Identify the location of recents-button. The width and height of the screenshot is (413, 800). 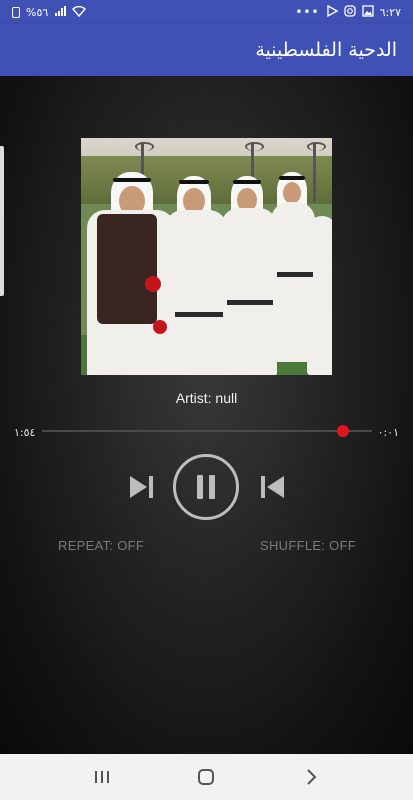
(102, 777).